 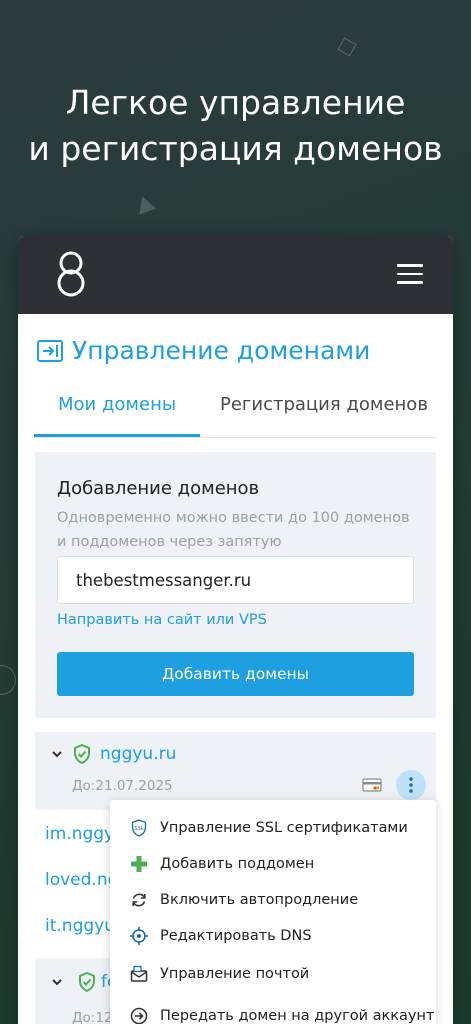 I want to click on page-title: Управление доменами, so click(x=203, y=350).